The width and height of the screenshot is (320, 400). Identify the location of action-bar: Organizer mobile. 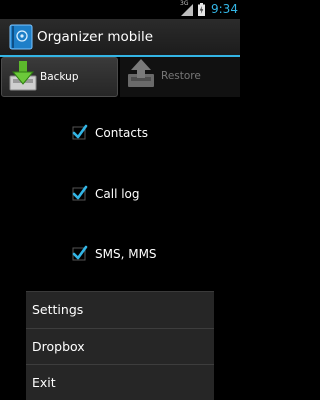
(120, 37).